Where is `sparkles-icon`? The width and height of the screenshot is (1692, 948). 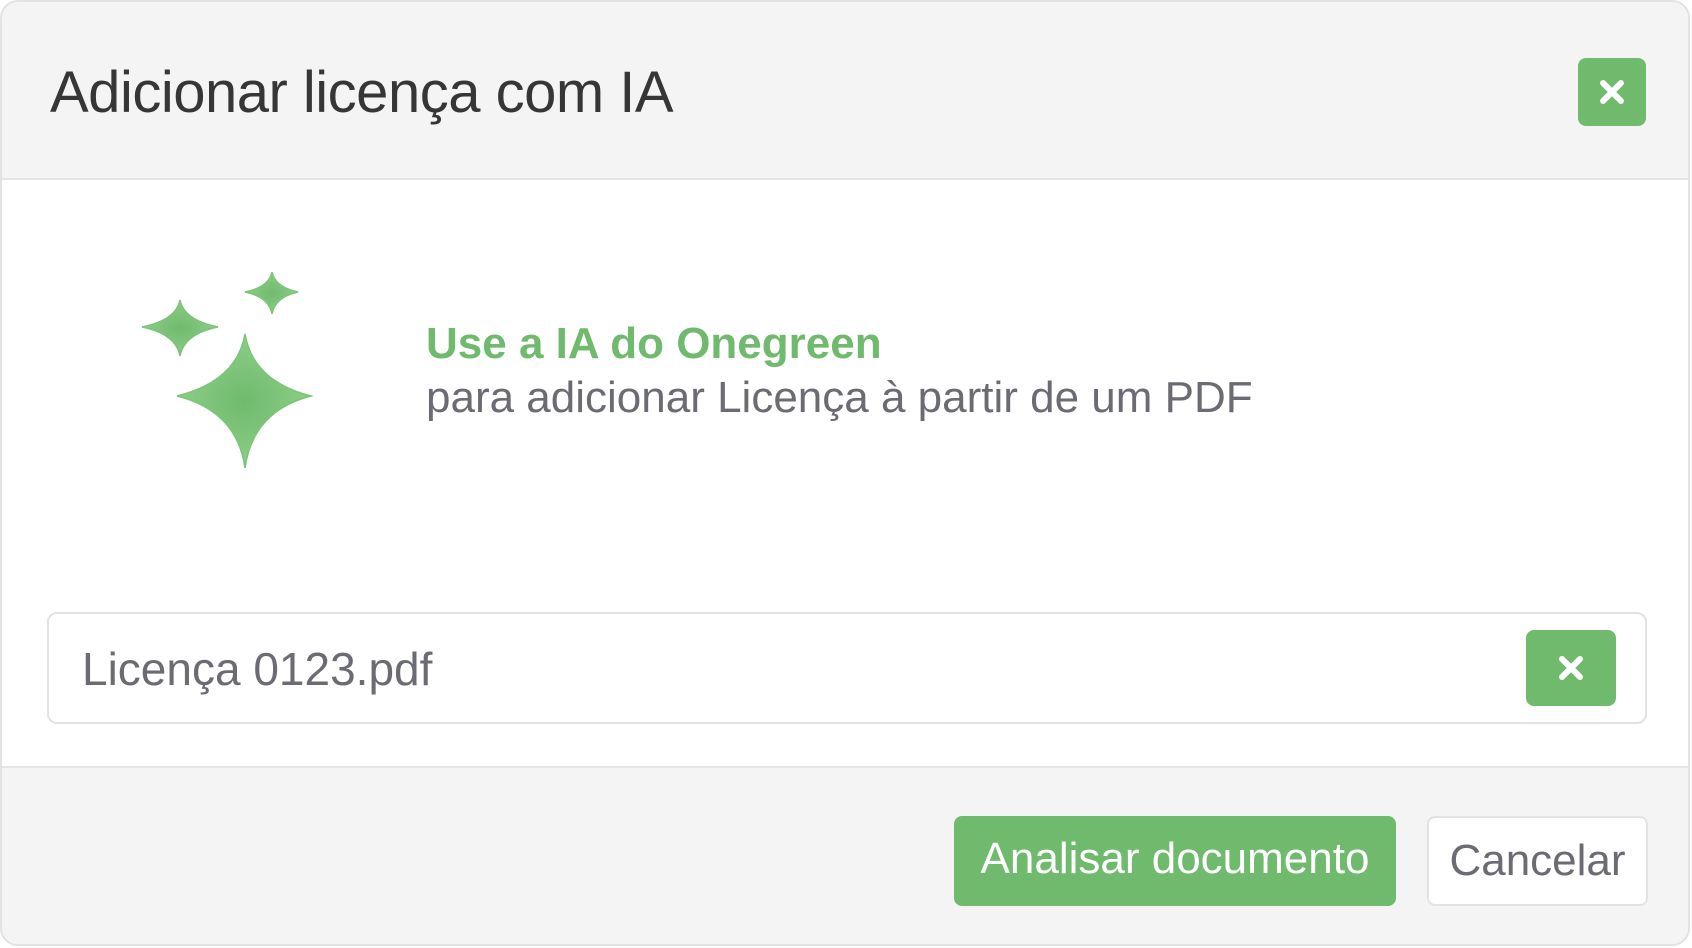
sparkles-icon is located at coordinates (227, 370).